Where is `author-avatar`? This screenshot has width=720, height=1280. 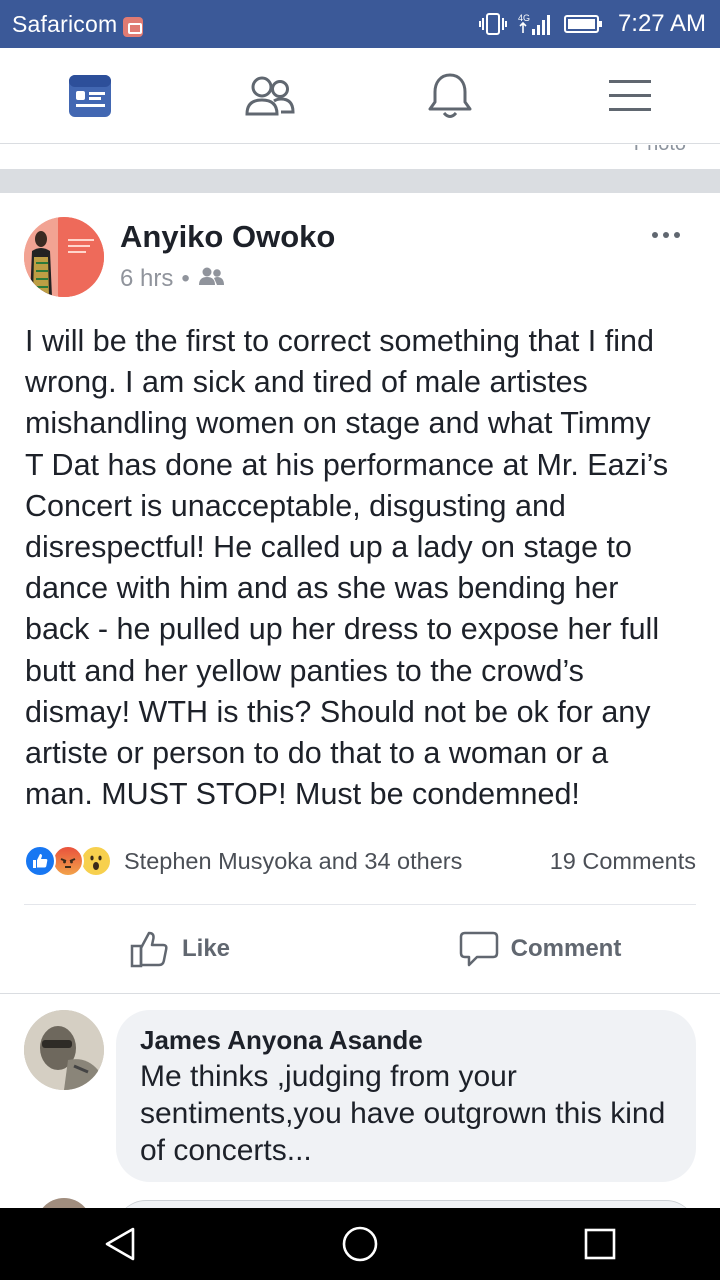 author-avatar is located at coordinates (64, 257).